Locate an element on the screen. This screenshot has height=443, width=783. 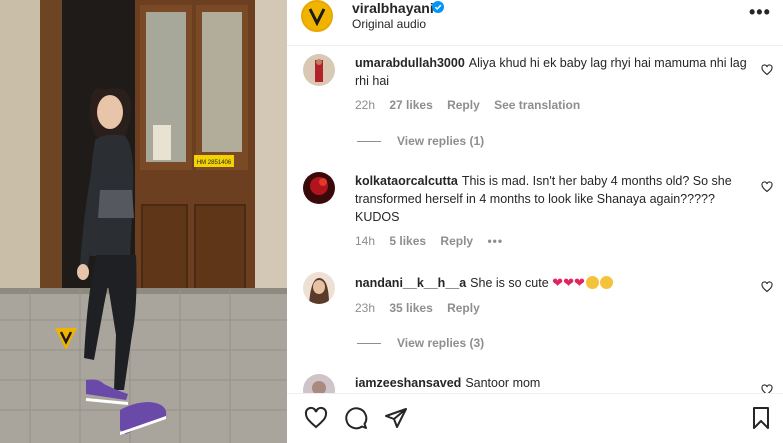
comment-username: iamzeeshansaved is located at coordinates (408, 383).